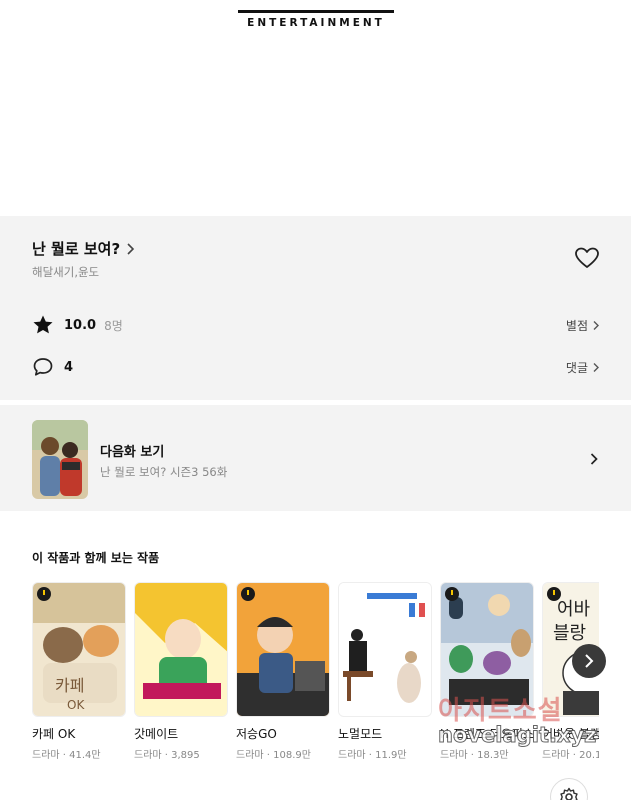 The width and height of the screenshot is (631, 800). Describe the element at coordinates (474, 755) in the screenshot. I see `recommendation-meta: 드라마 · 18.3만` at that location.